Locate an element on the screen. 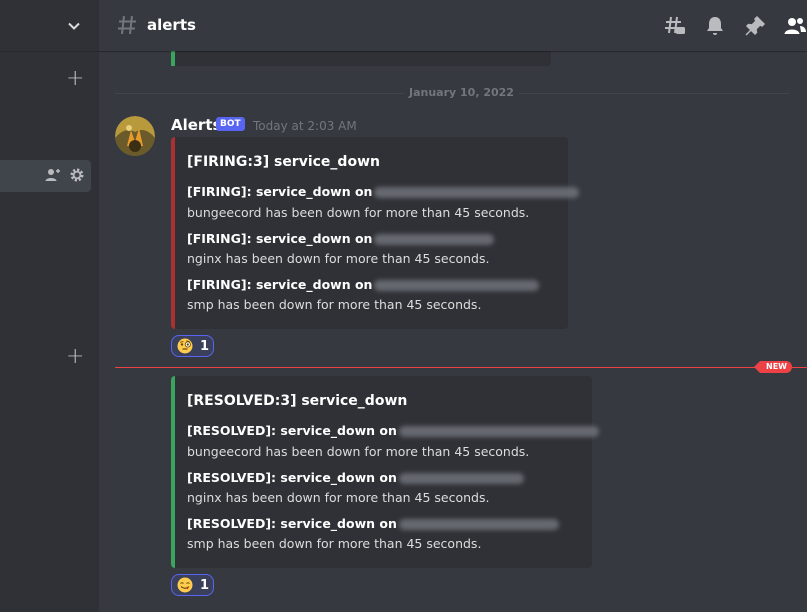 The height and width of the screenshot is (612, 807). reaction-yum: 1 is located at coordinates (192, 585).